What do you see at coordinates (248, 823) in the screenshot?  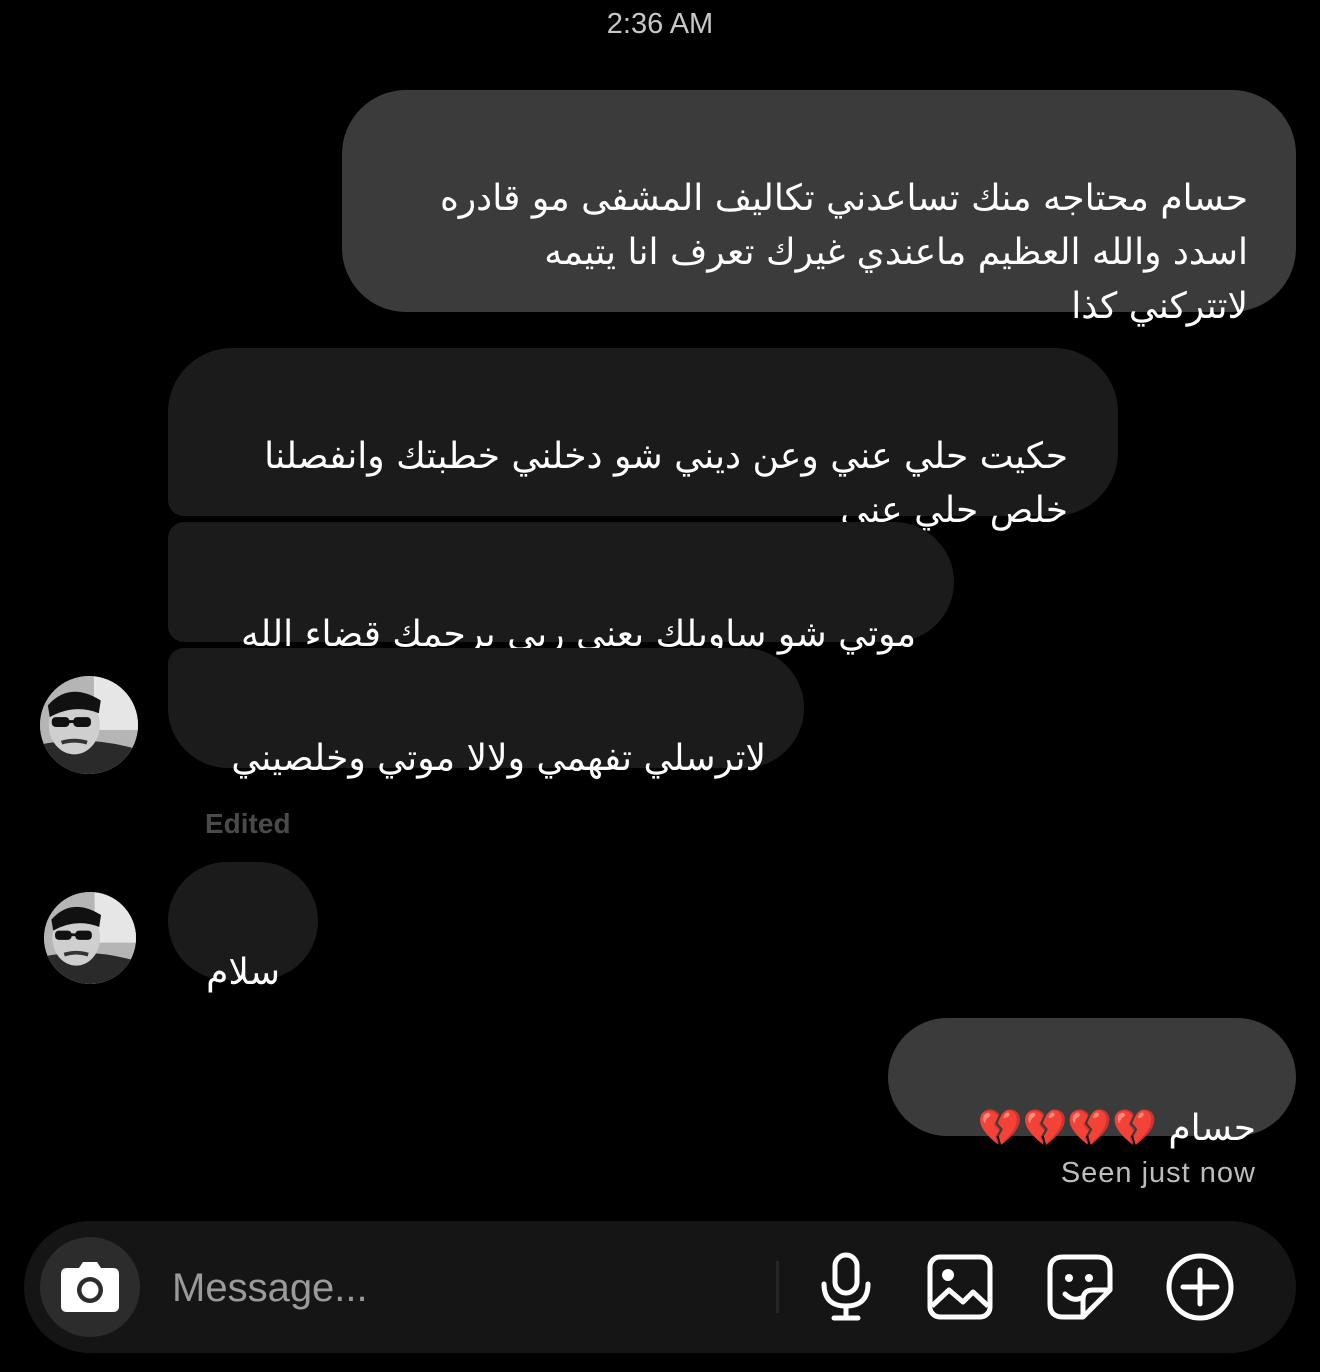 I see `edited-label: Edited` at bounding box center [248, 823].